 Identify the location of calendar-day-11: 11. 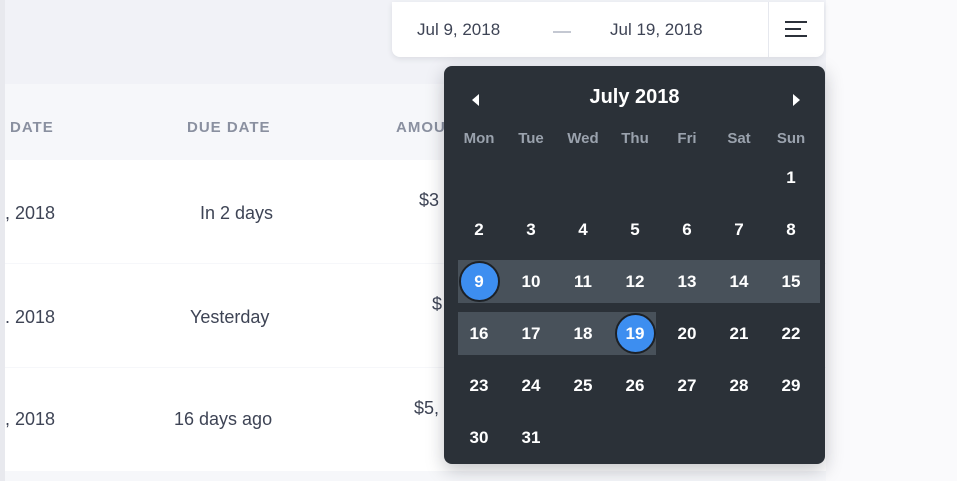
(583, 281).